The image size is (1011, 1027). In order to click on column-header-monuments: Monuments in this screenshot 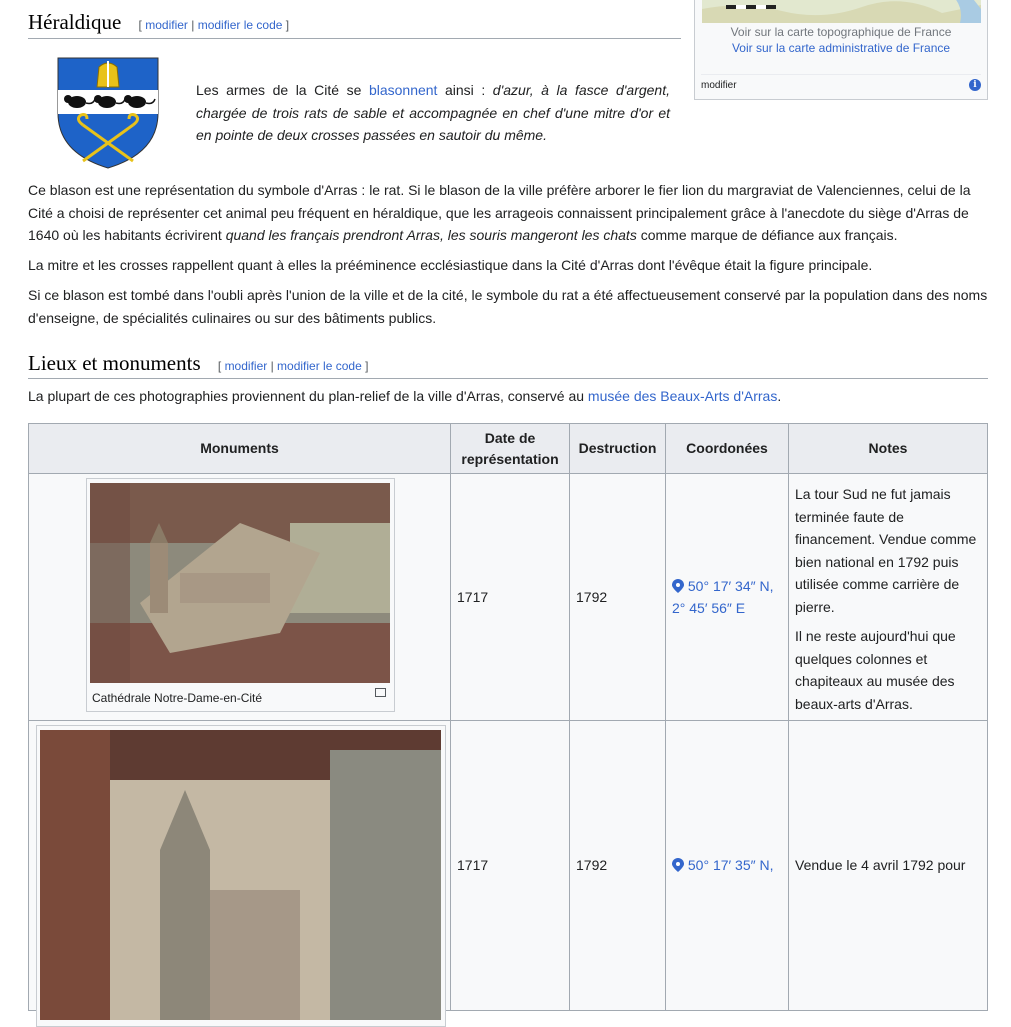, I will do `click(239, 448)`.